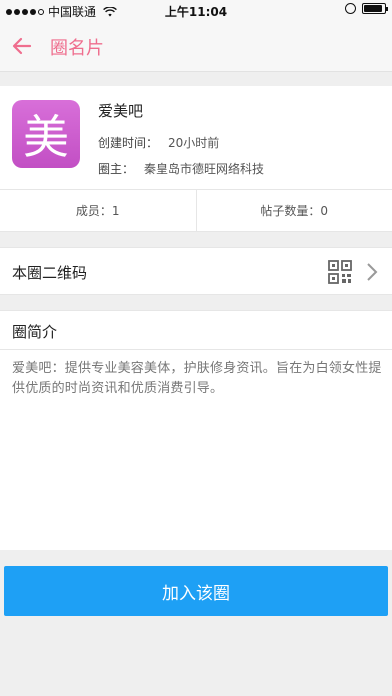  What do you see at coordinates (116, 169) in the screenshot?
I see `owner-label: 圈主：` at bounding box center [116, 169].